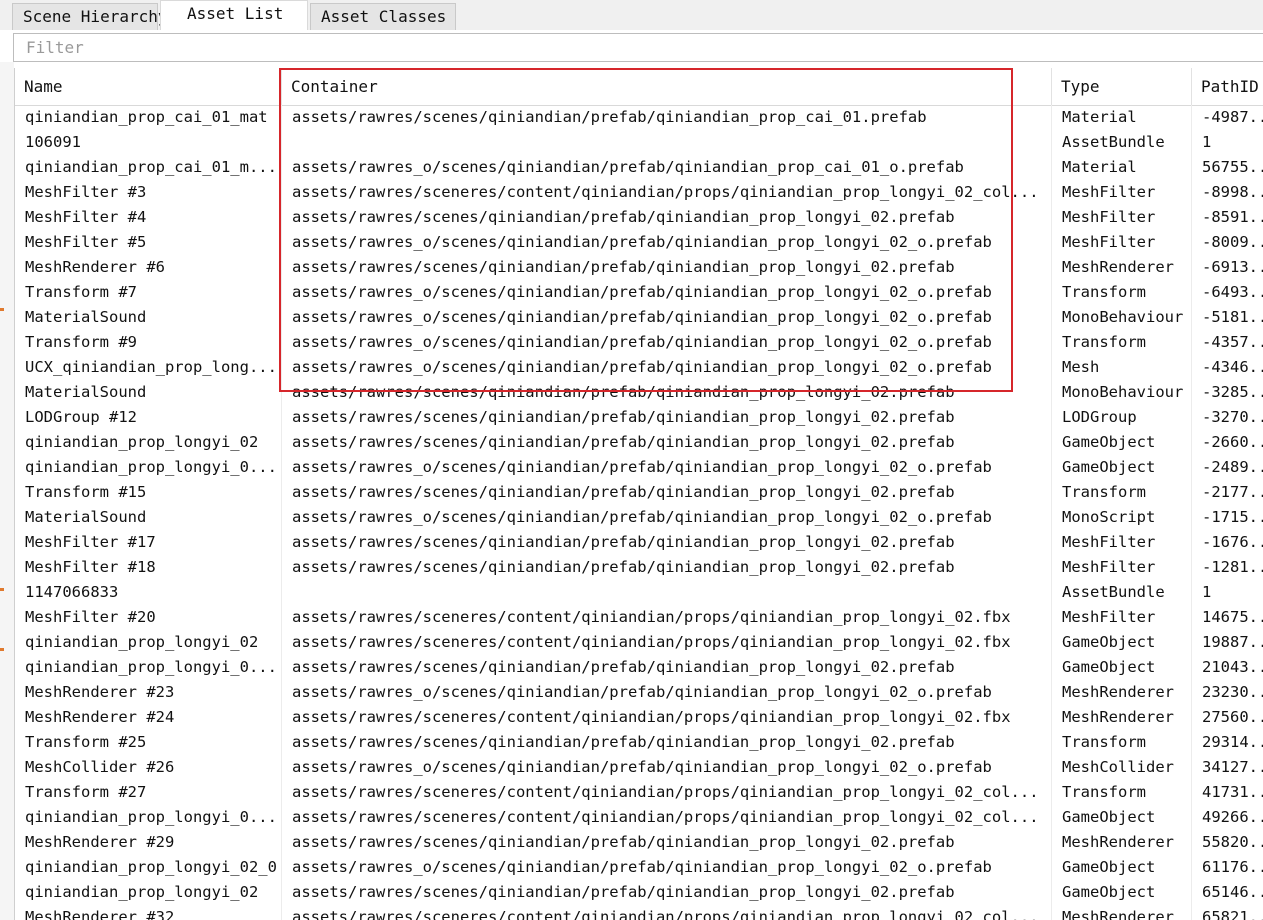  Describe the element at coordinates (148, 142) in the screenshot. I see `cell-name: 106091` at that location.